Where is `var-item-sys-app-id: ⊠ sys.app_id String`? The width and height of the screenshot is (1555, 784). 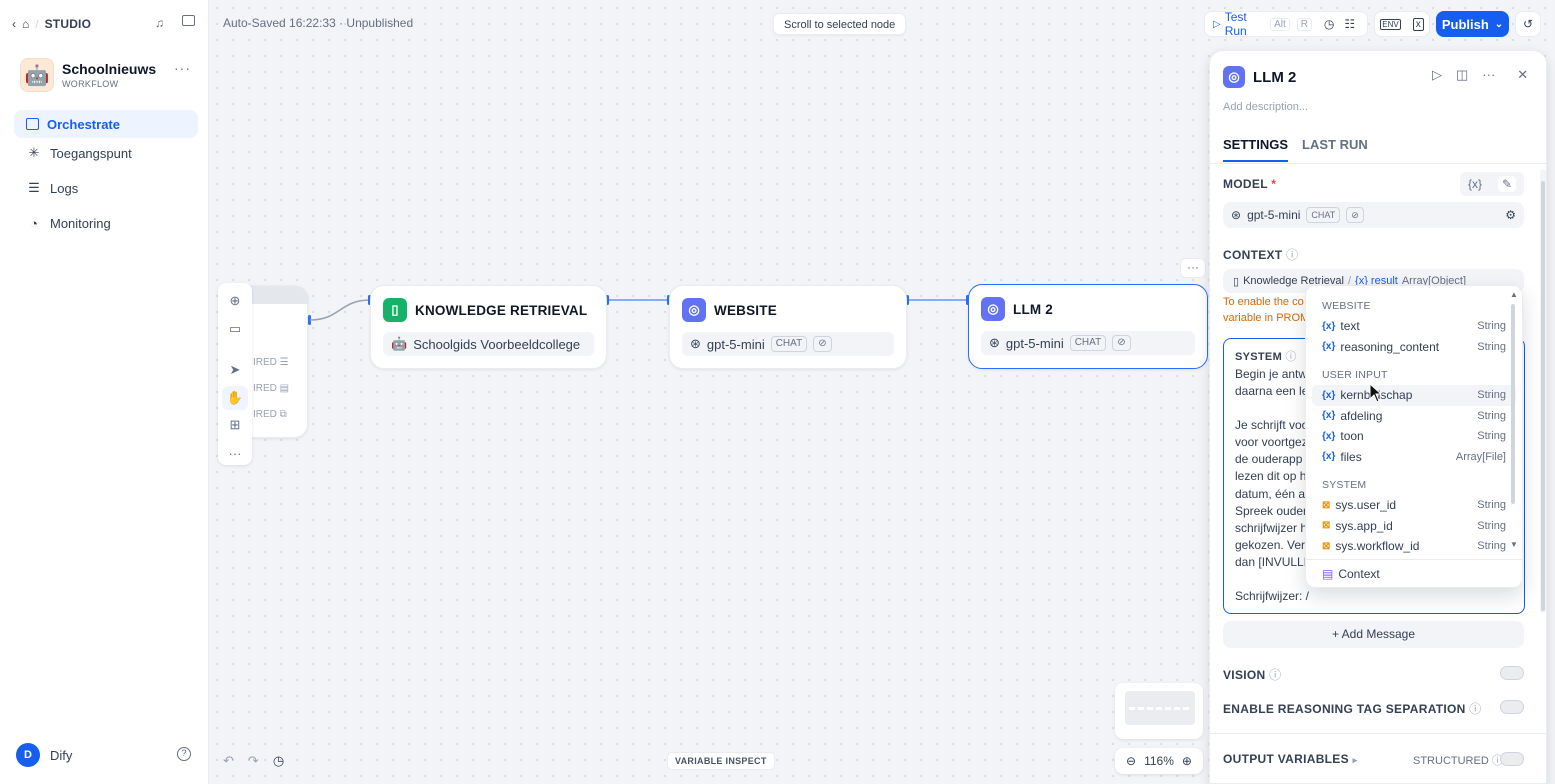 var-item-sys-app-id: ⊠ sys.app_id String is located at coordinates (1414, 526).